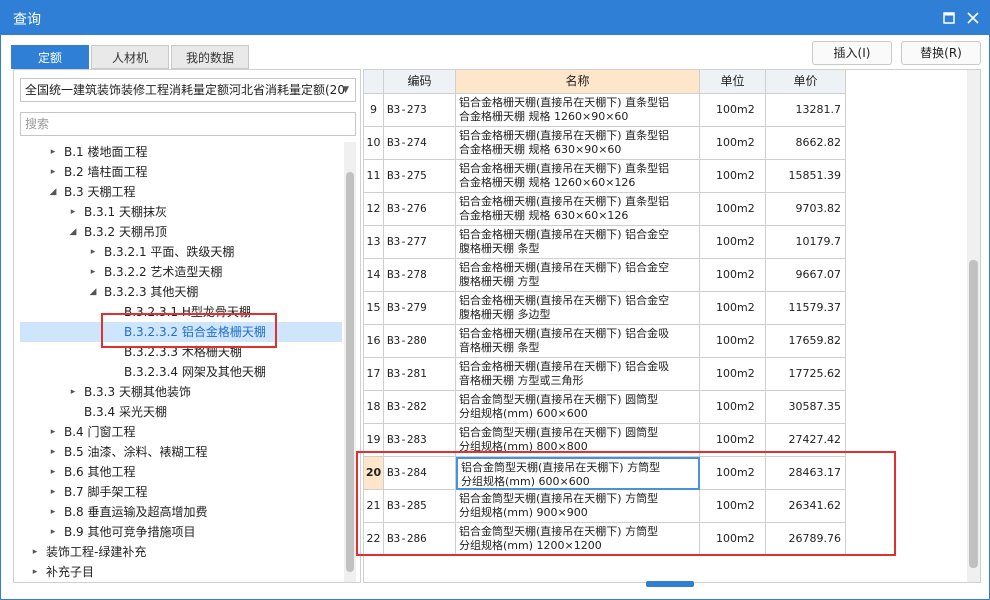 The height and width of the screenshot is (600, 990). What do you see at coordinates (181, 252) in the screenshot?
I see `tree-node: ▸ B.3.2.1 平面、跌级天棚` at bounding box center [181, 252].